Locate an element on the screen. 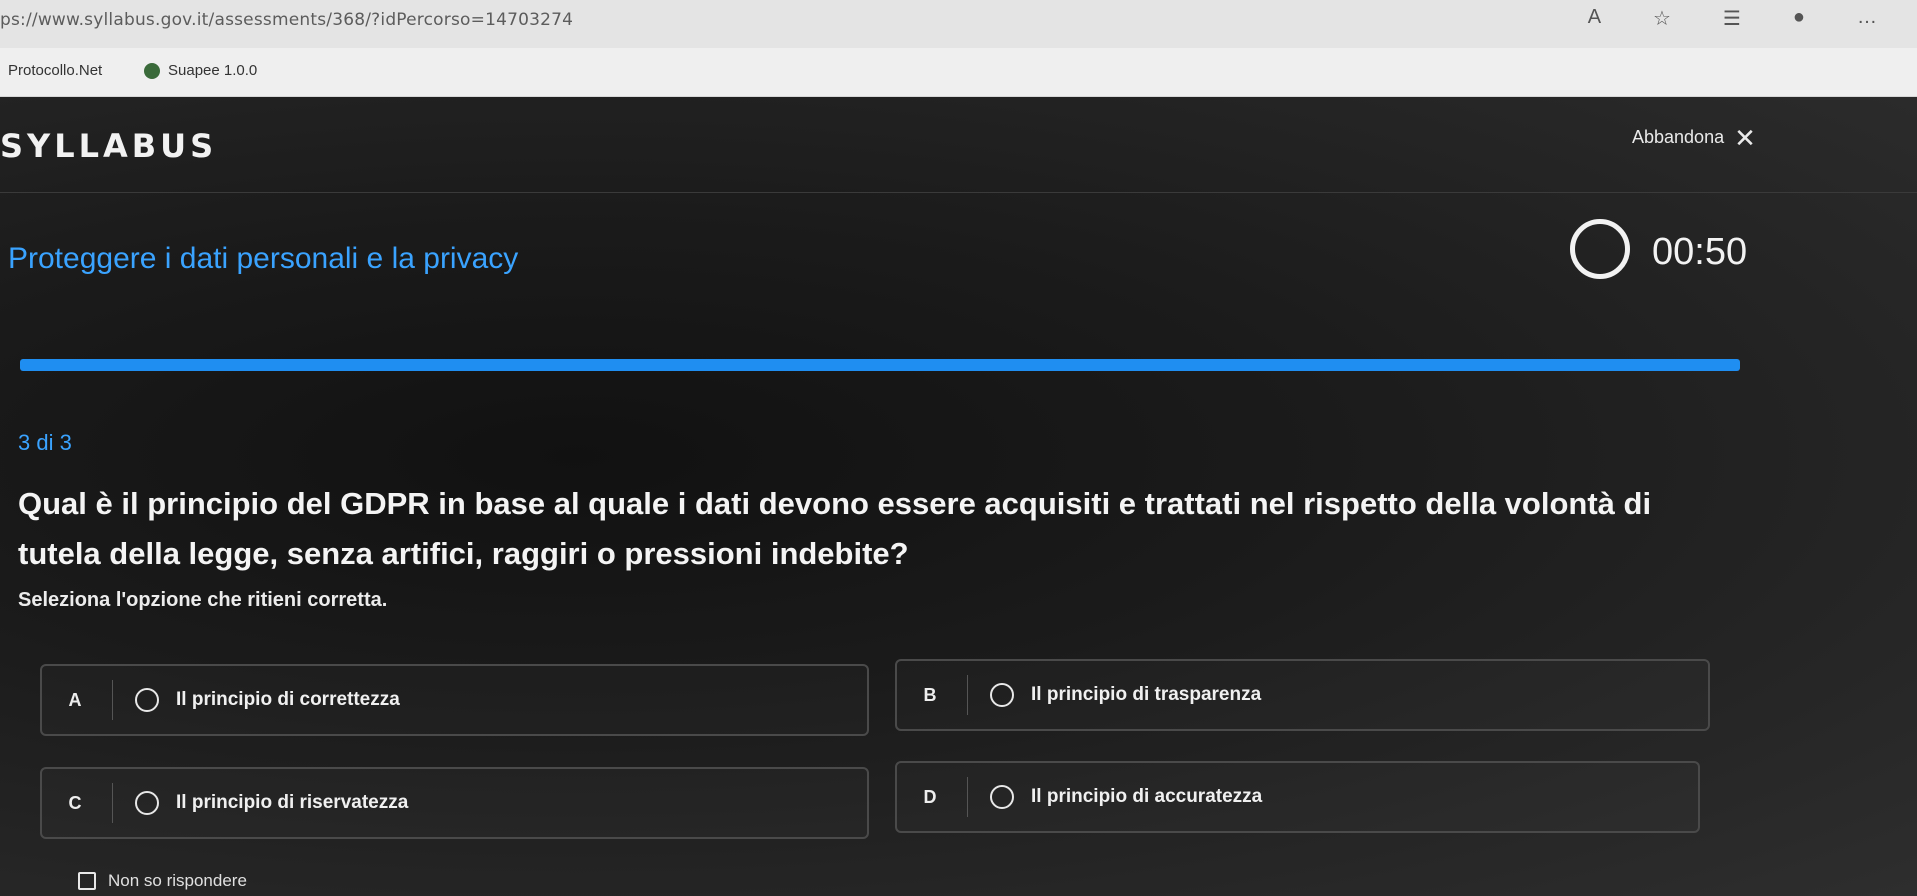  option-label: Il principio di correttezza is located at coordinates (288, 699).